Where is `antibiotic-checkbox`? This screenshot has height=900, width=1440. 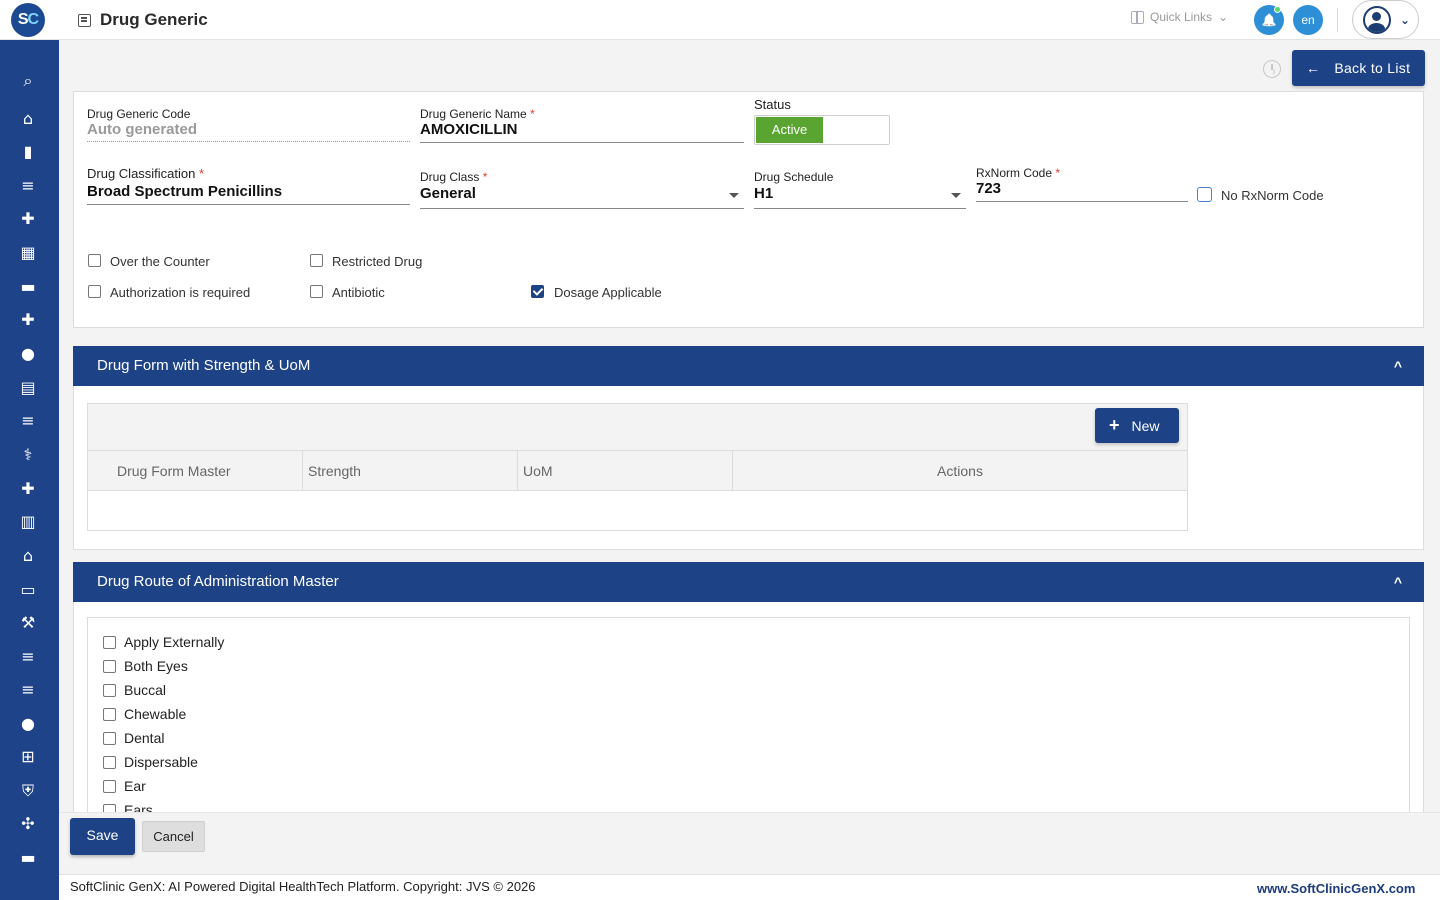
antibiotic-checkbox is located at coordinates (316, 291).